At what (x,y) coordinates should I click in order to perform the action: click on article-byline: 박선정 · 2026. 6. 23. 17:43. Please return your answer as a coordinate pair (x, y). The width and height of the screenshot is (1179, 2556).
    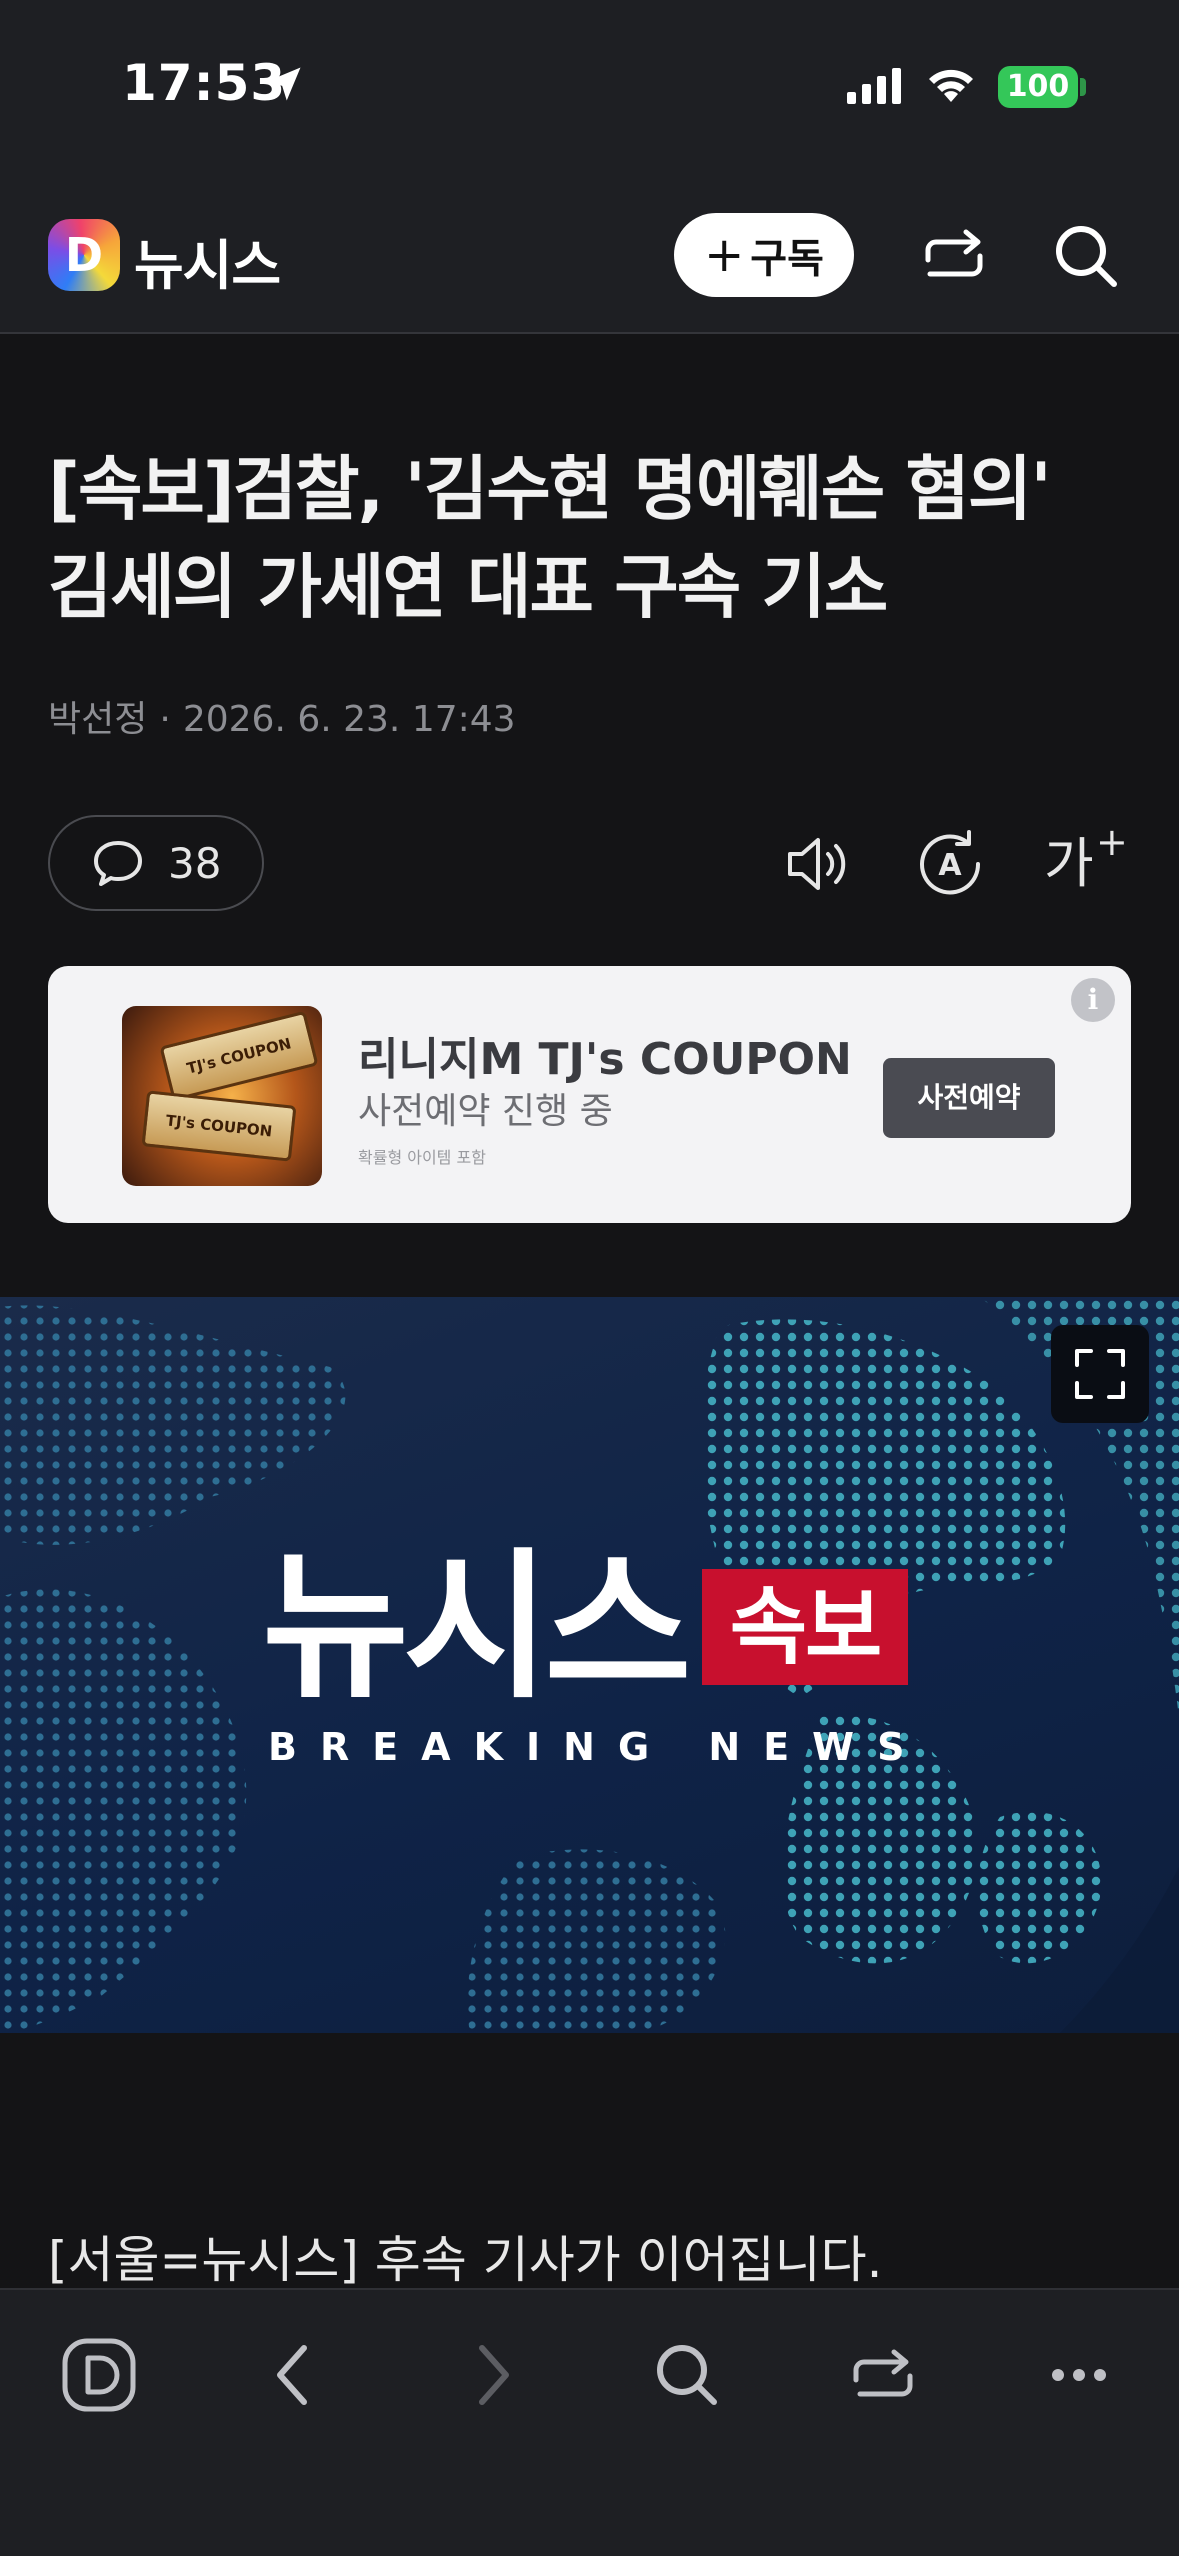
    Looking at the image, I should click on (282, 716).